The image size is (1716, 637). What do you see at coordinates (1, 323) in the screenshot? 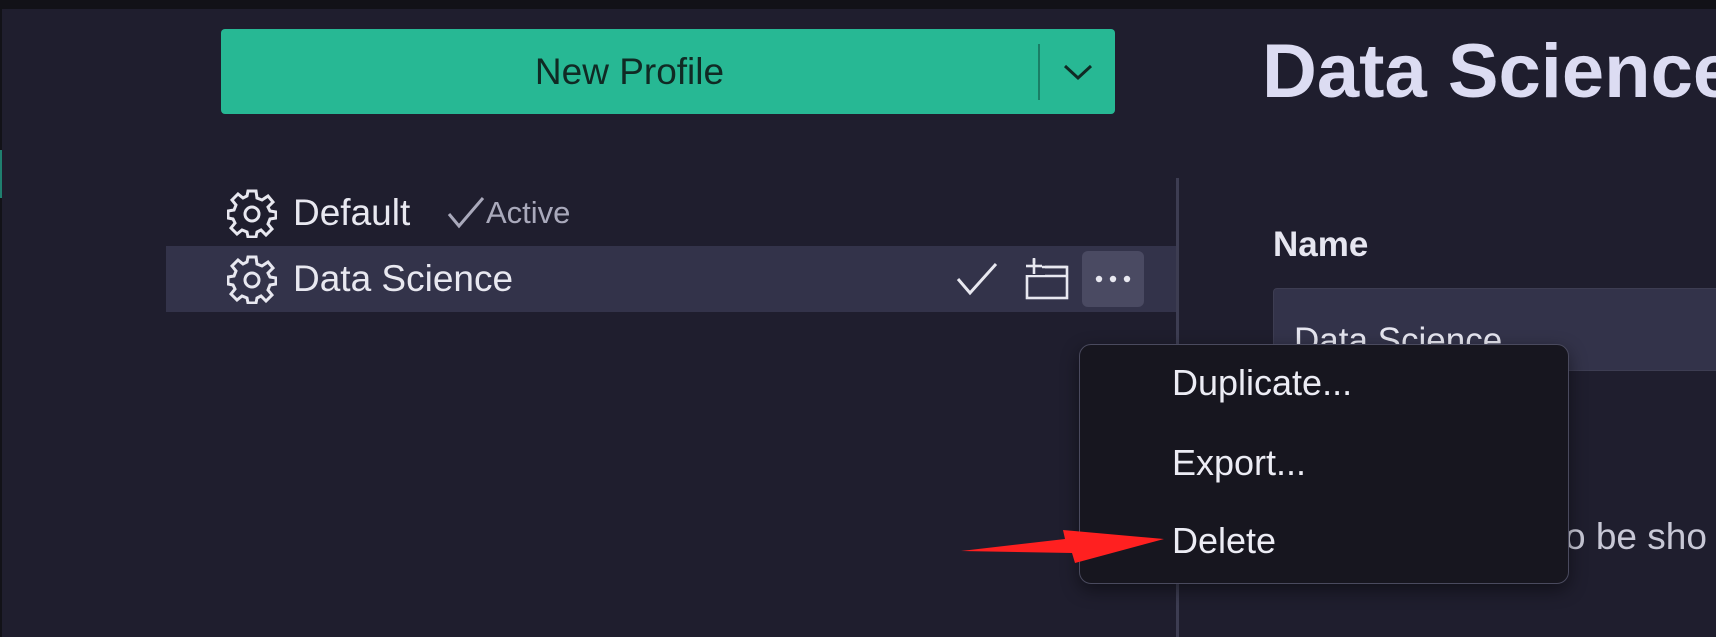
I see `activity-bar-edge` at bounding box center [1, 323].